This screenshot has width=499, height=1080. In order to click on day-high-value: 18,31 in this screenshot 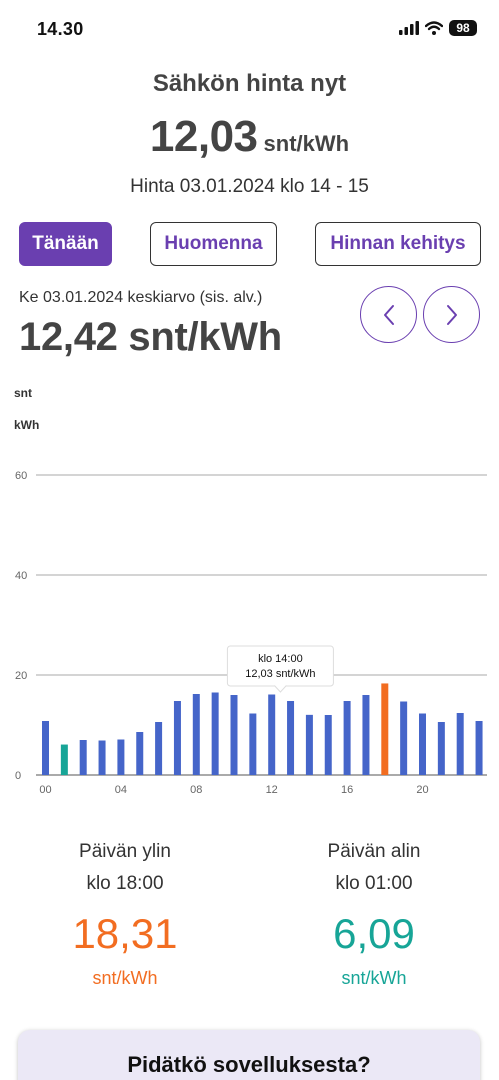, I will do `click(125, 933)`.